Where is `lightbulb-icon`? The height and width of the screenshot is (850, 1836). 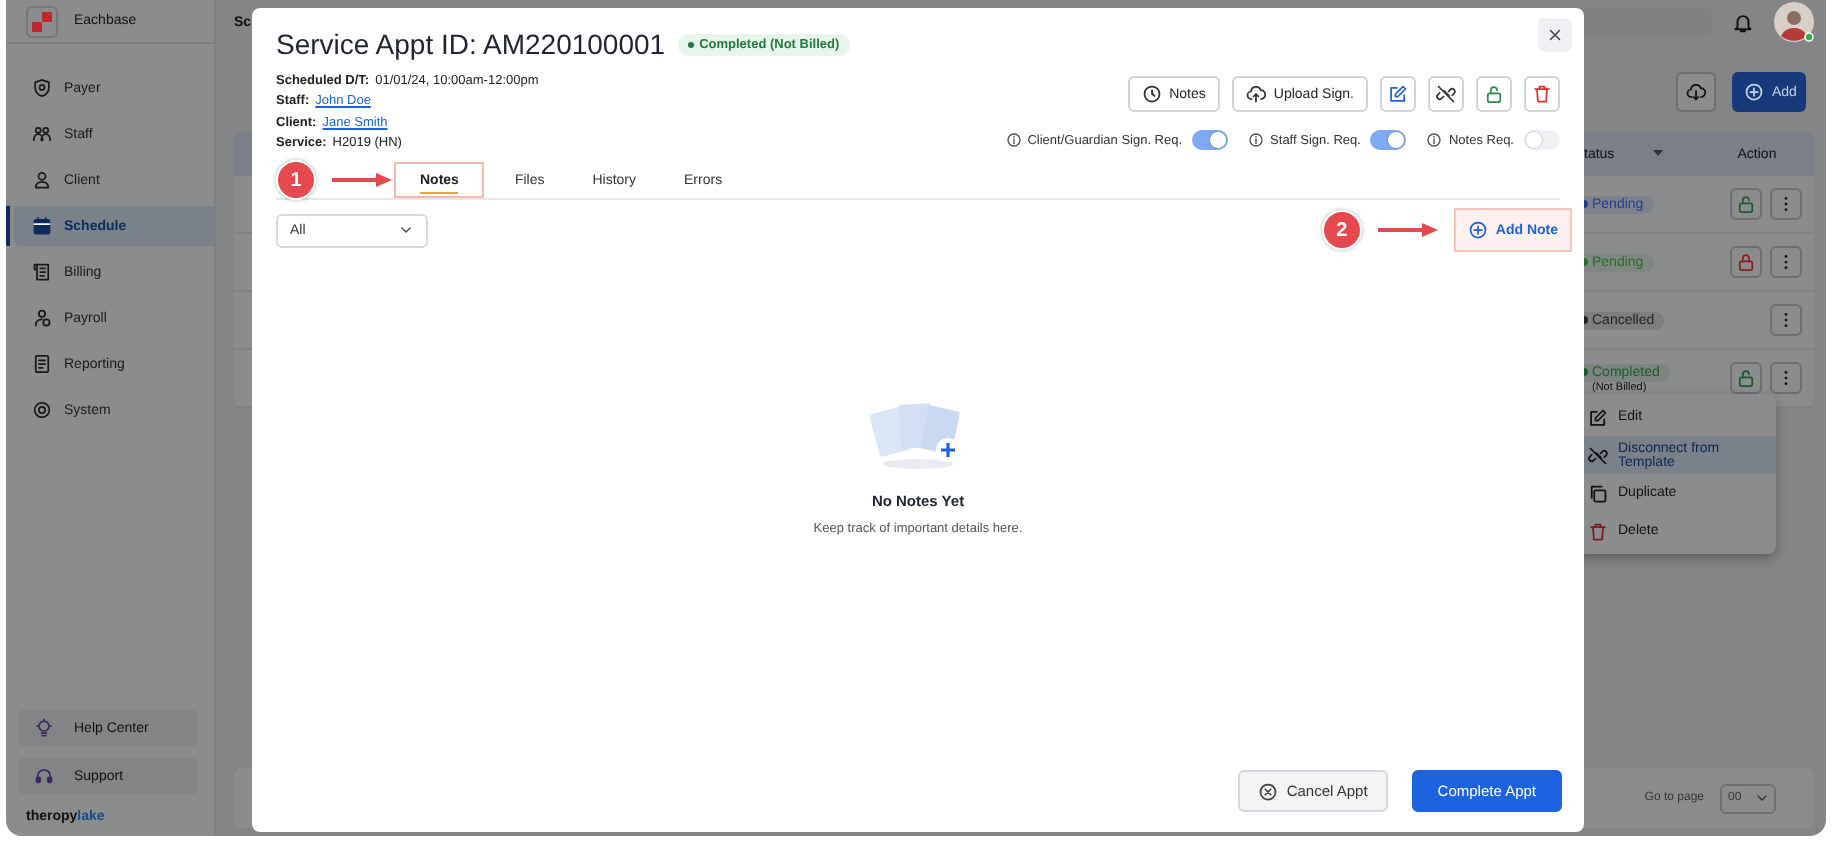 lightbulb-icon is located at coordinates (44, 728).